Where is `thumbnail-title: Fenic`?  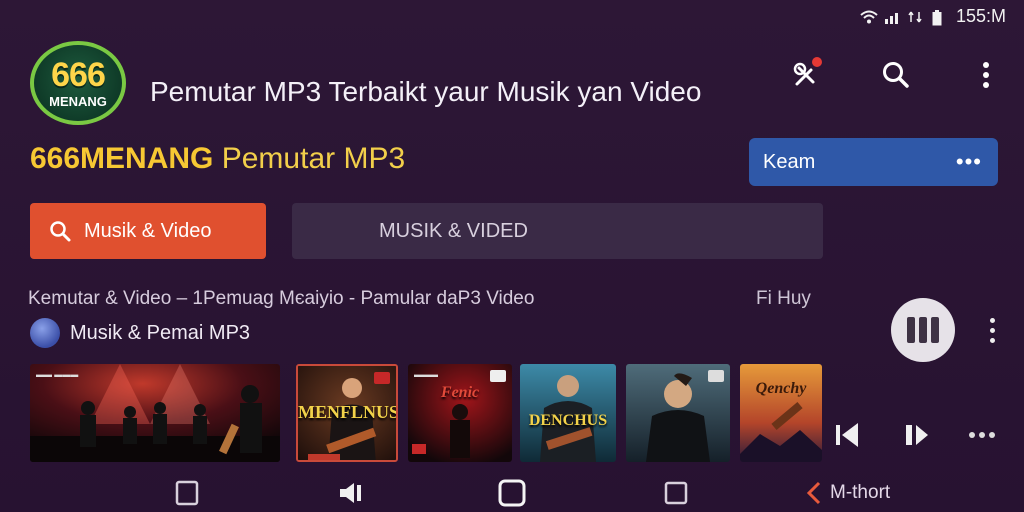 thumbnail-title: Fenic is located at coordinates (460, 392).